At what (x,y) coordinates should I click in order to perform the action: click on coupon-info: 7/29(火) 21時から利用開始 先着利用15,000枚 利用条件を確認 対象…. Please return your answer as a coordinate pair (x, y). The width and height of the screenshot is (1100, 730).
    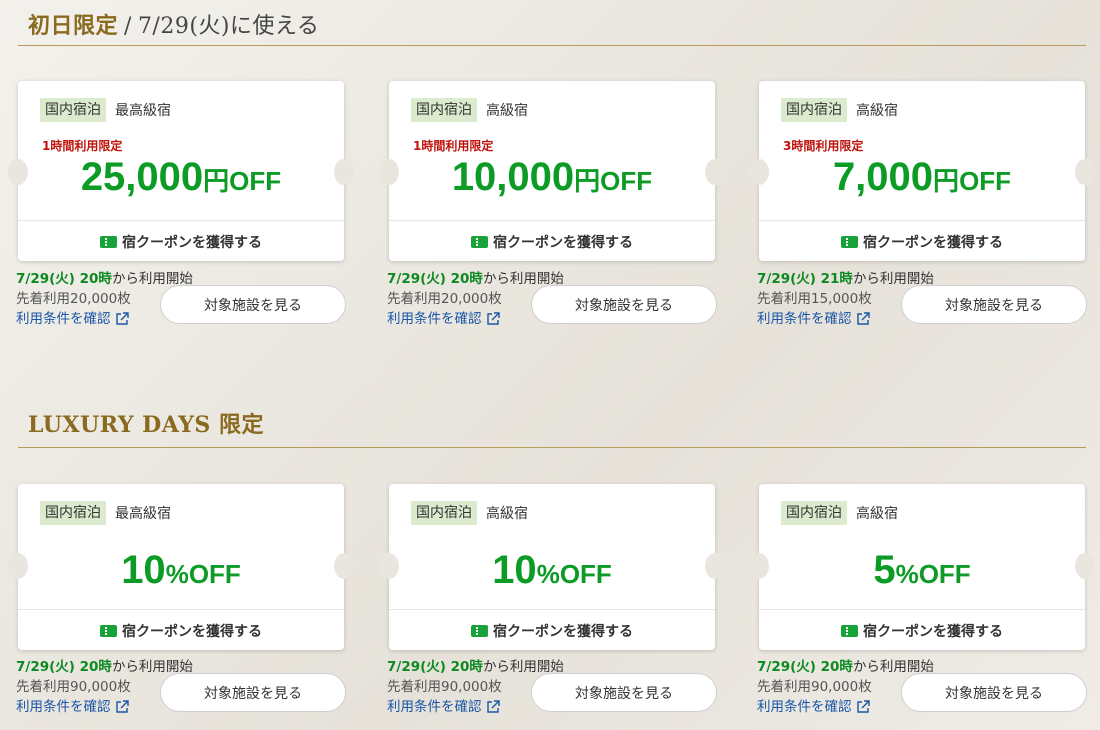
    Looking at the image, I should click on (922, 299).